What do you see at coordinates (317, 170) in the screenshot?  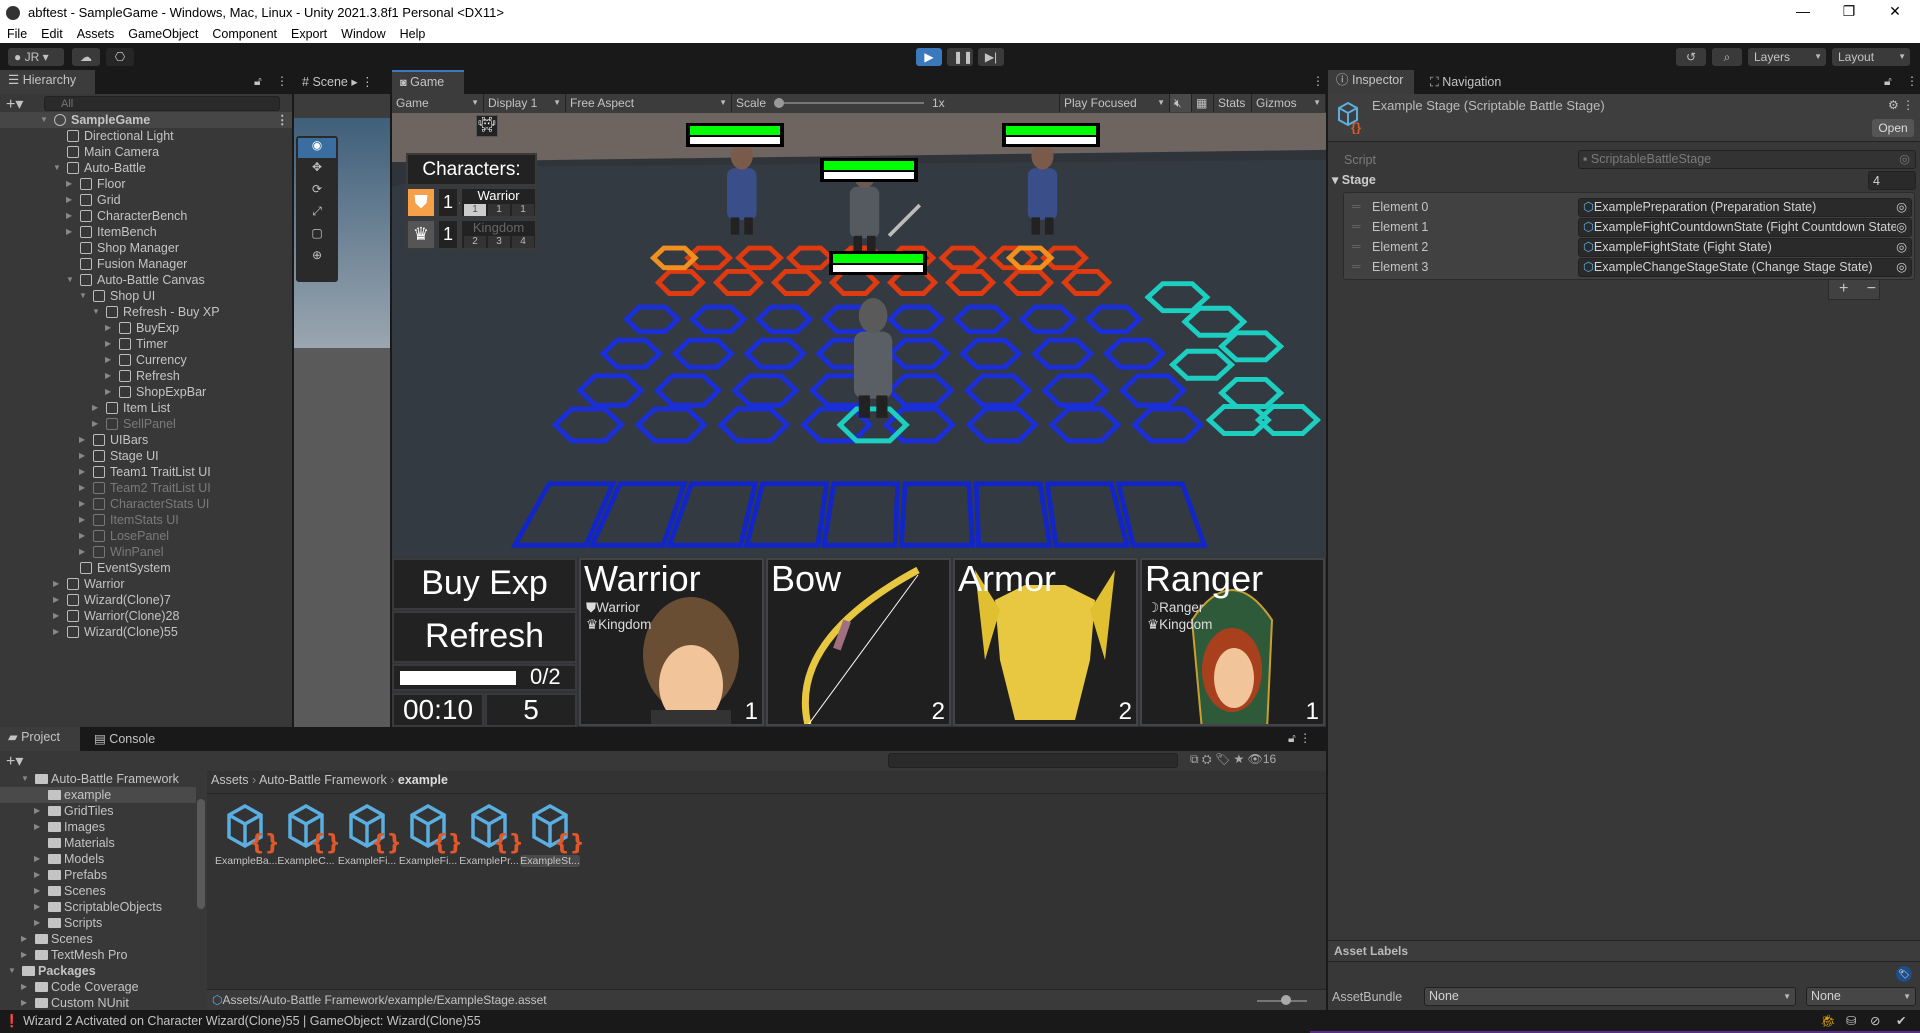 I see `move-tool-icon: ✥` at bounding box center [317, 170].